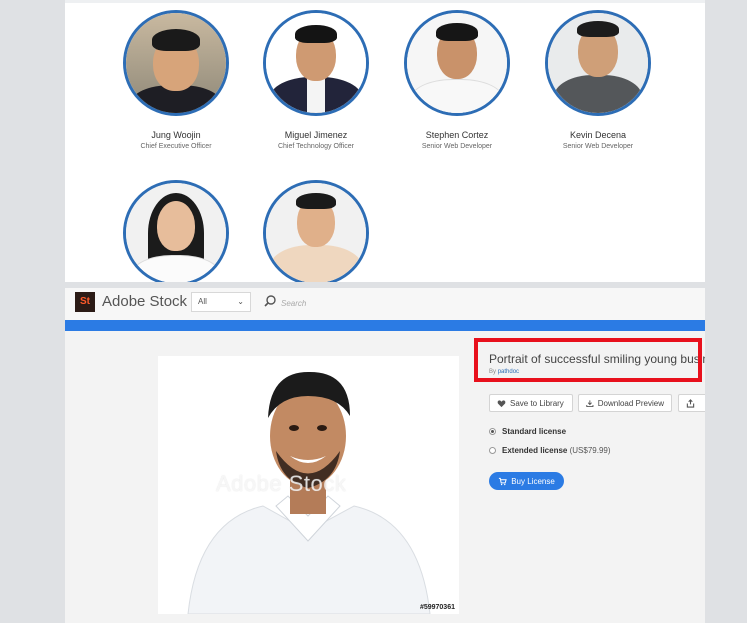 Image resolution: width=747 pixels, height=623 pixels. I want to click on chevron-down-icon: ⌄, so click(240, 301).